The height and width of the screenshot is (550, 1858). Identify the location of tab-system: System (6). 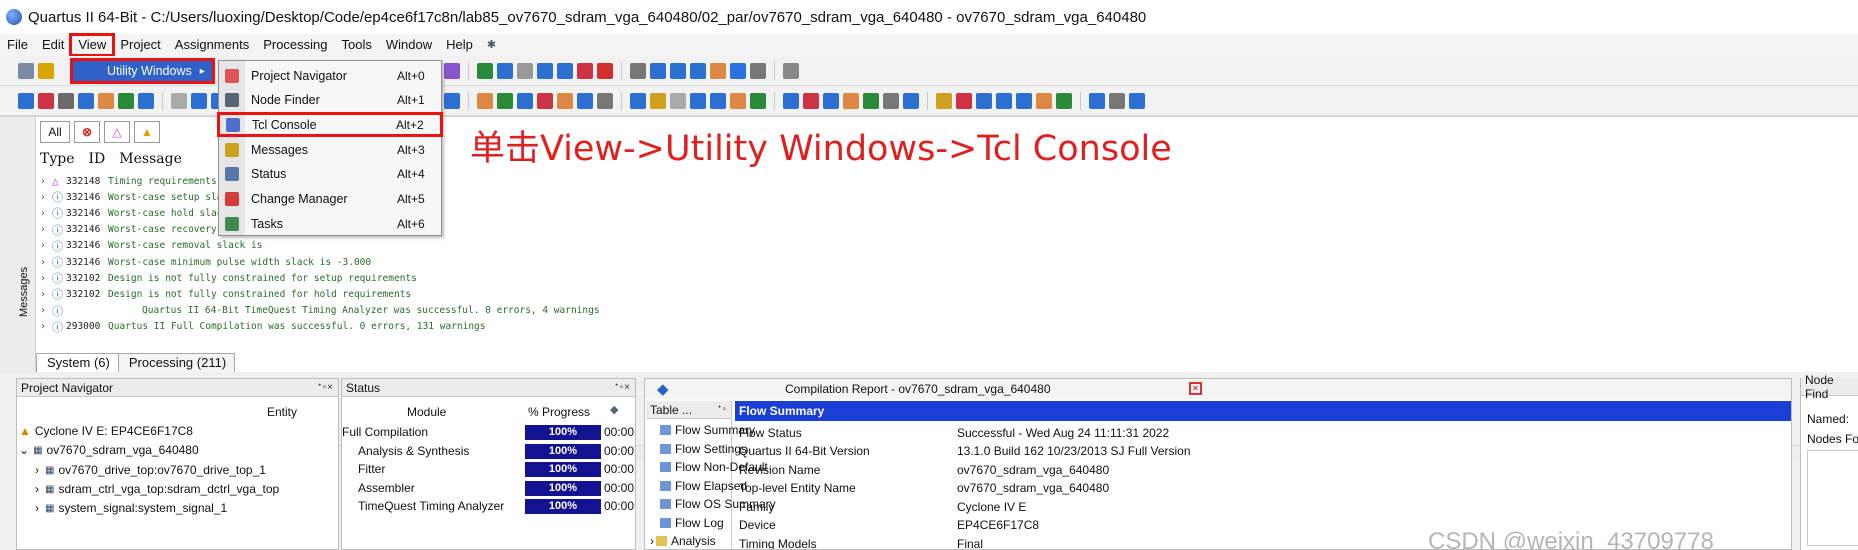
(77, 362).